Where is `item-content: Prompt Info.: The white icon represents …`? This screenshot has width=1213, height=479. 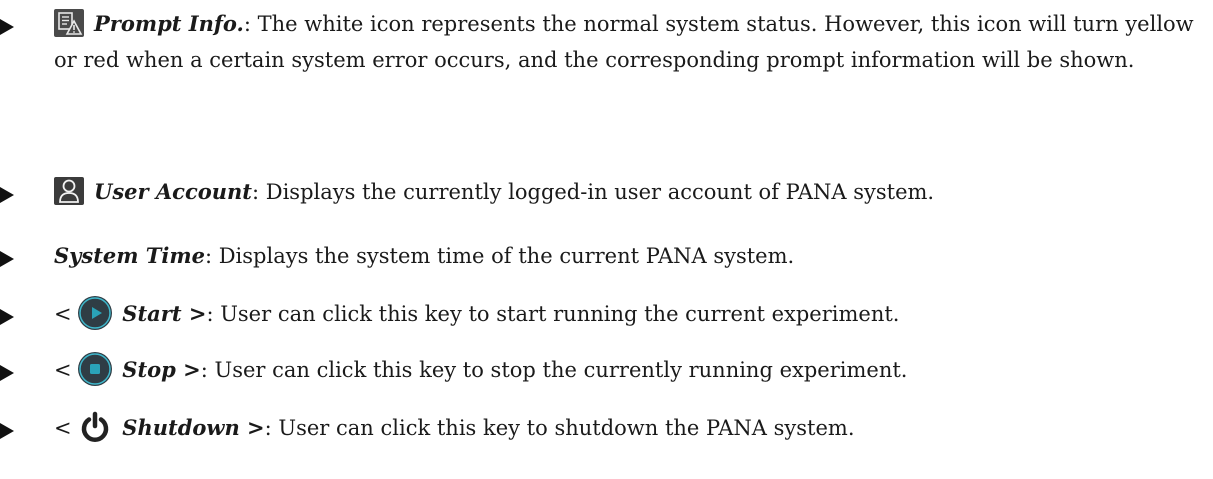 item-content: Prompt Info.: The white icon represents … is located at coordinates (629, 42).